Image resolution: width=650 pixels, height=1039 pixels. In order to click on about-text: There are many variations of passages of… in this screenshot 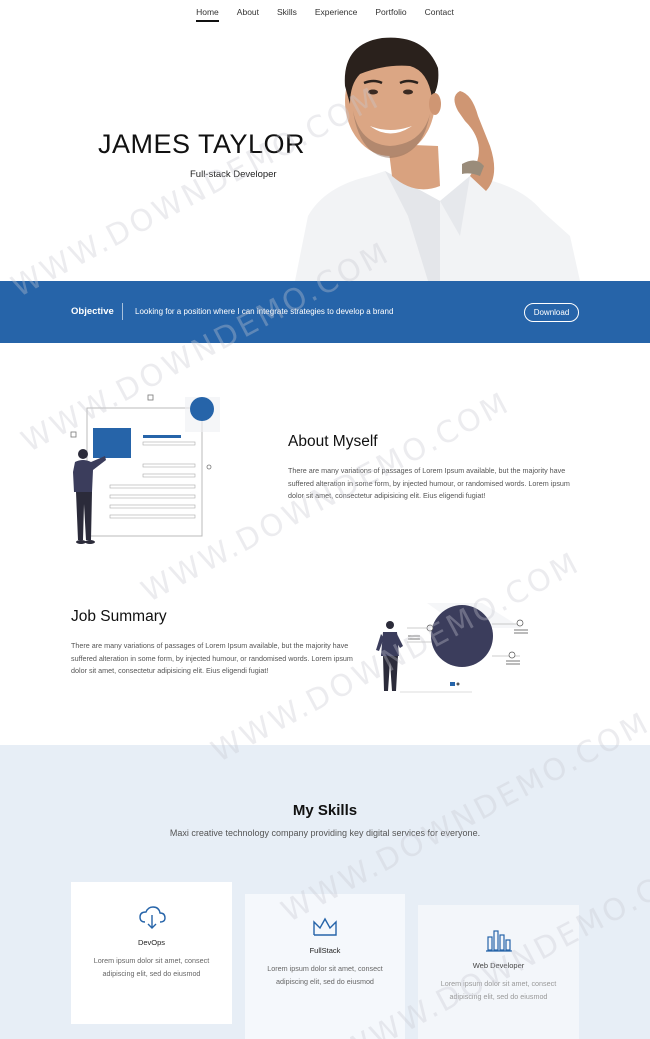, I will do `click(429, 483)`.